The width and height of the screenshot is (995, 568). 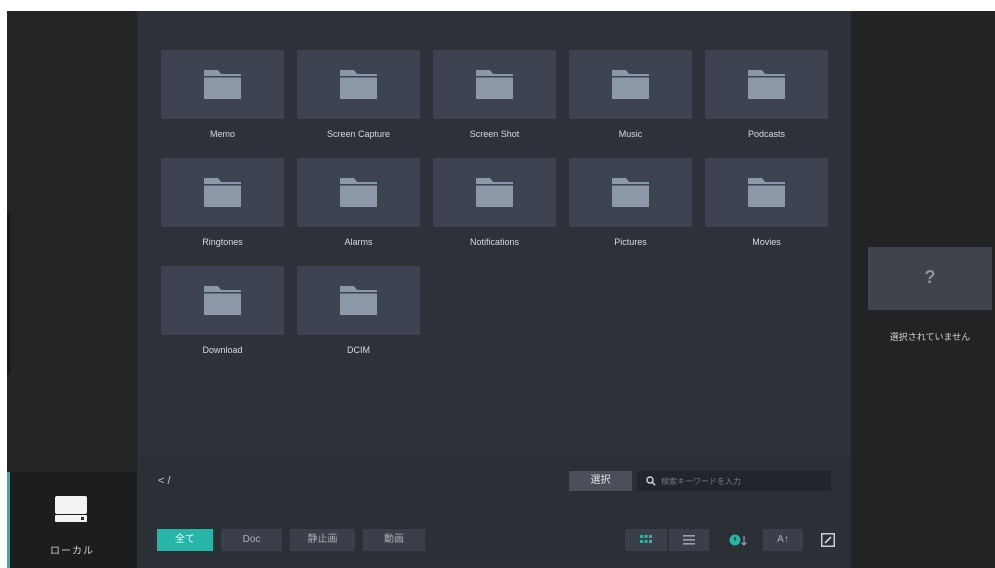 What do you see at coordinates (222, 134) in the screenshot?
I see `folder-name: Memo` at bounding box center [222, 134].